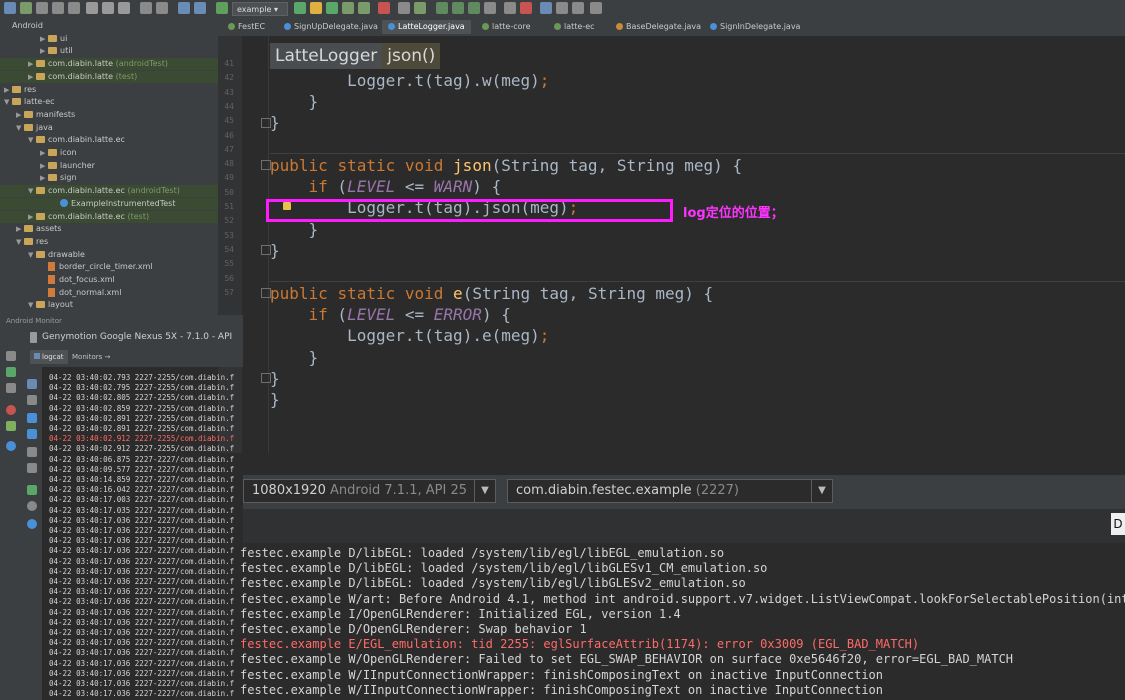 The height and width of the screenshot is (700, 1125). I want to click on editor-tab: FestEC, so click(246, 27).